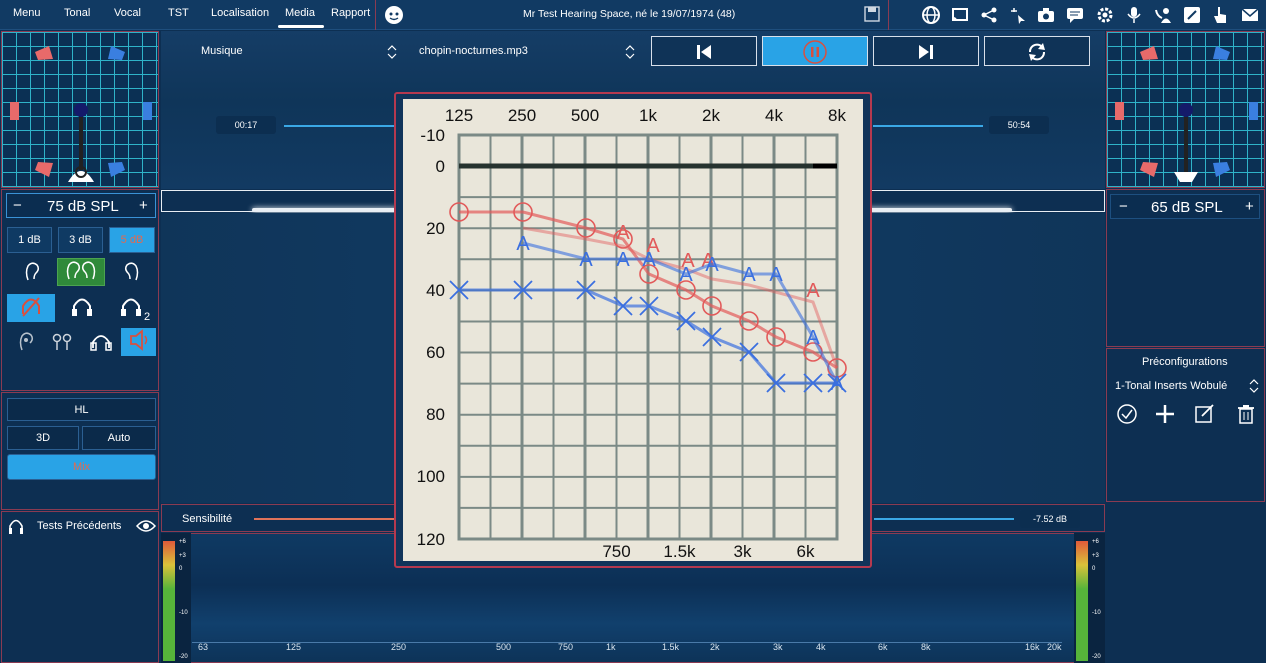 This screenshot has width=1266, height=663. What do you see at coordinates (1192, 15) in the screenshot?
I see `edit-icon` at bounding box center [1192, 15].